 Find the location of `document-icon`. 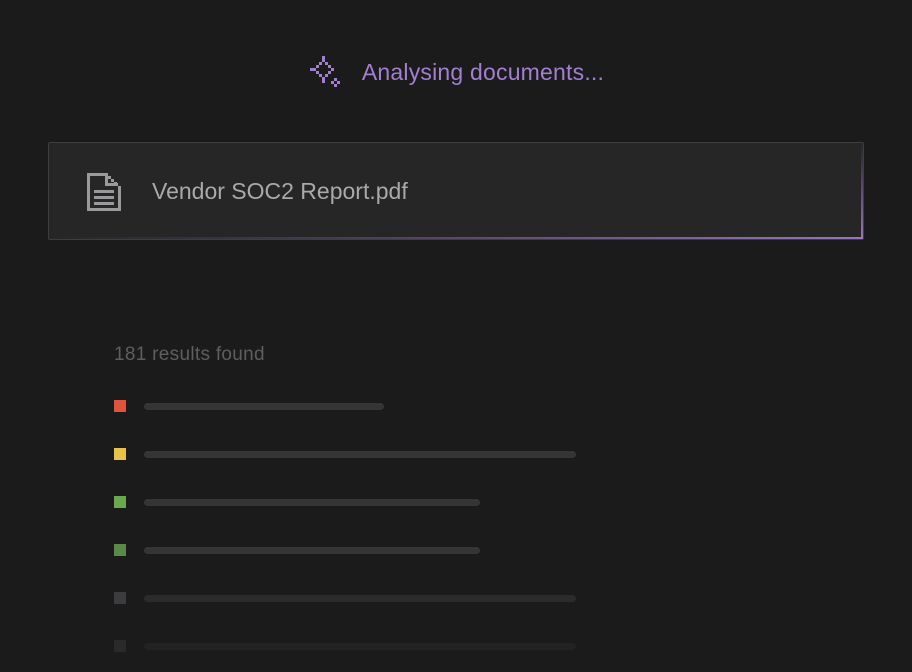

document-icon is located at coordinates (104, 193).